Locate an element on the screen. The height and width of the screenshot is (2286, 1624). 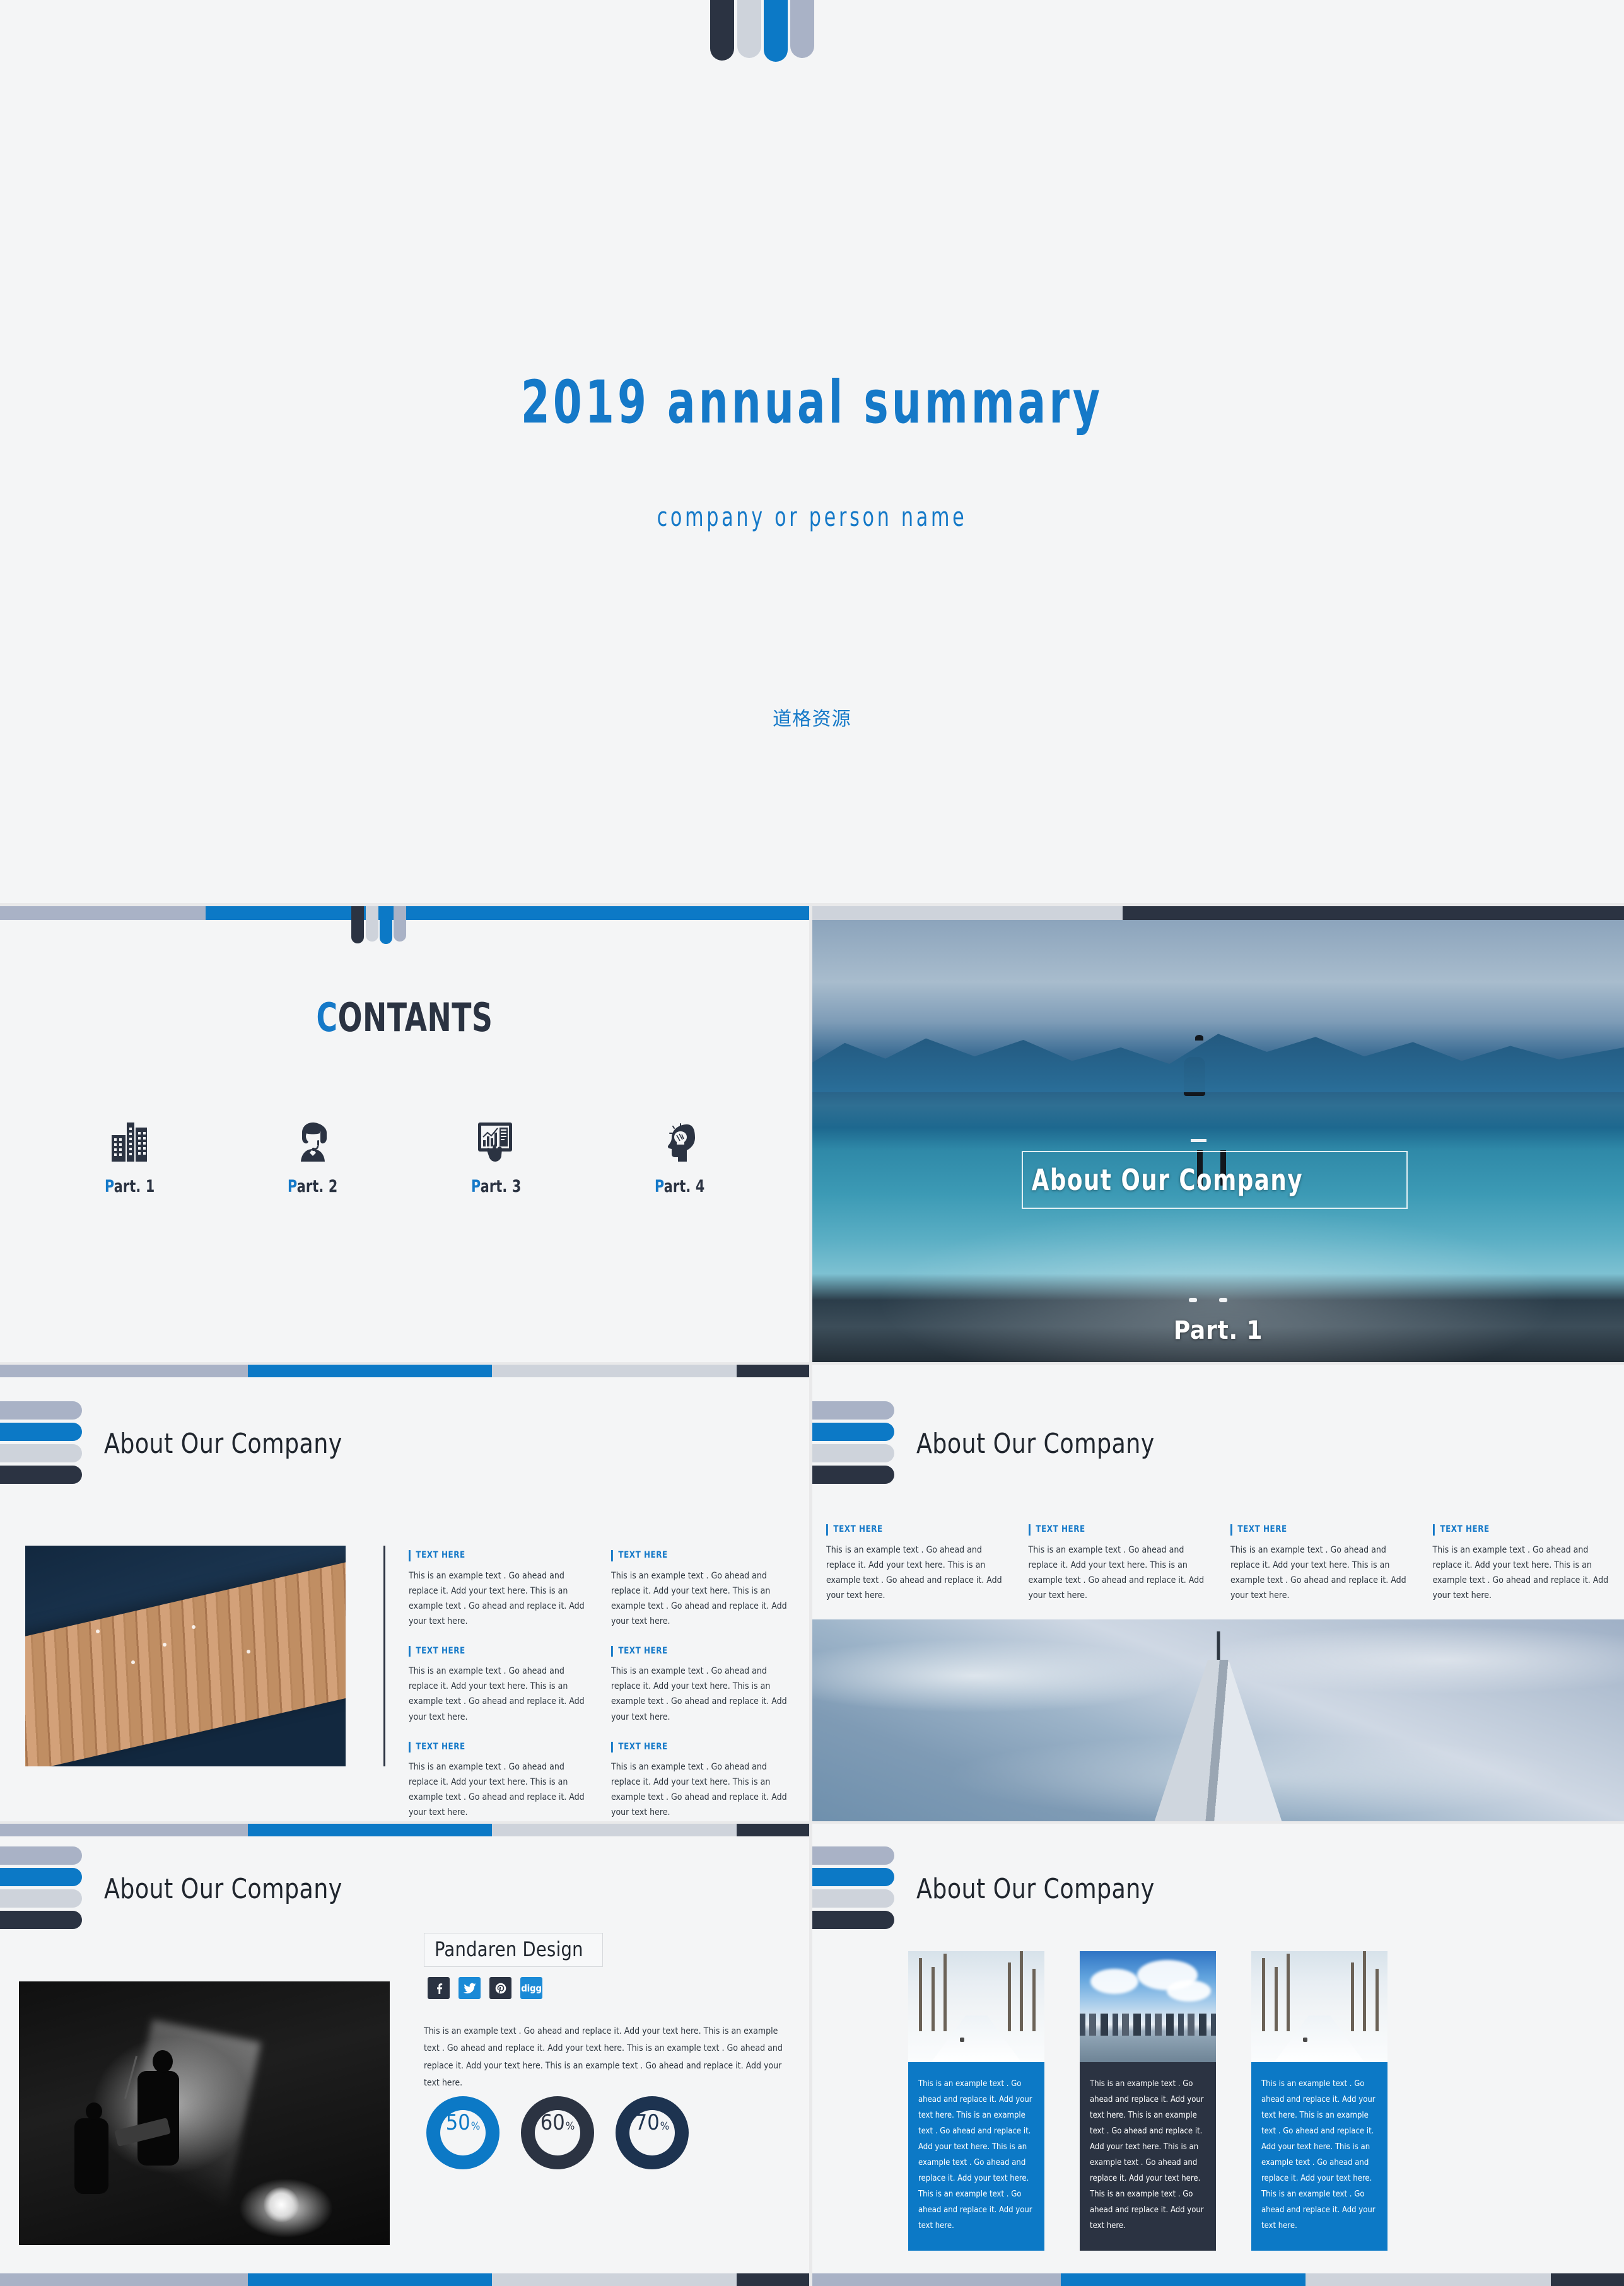
contents-part-label: Part. 2 is located at coordinates (313, 1186).